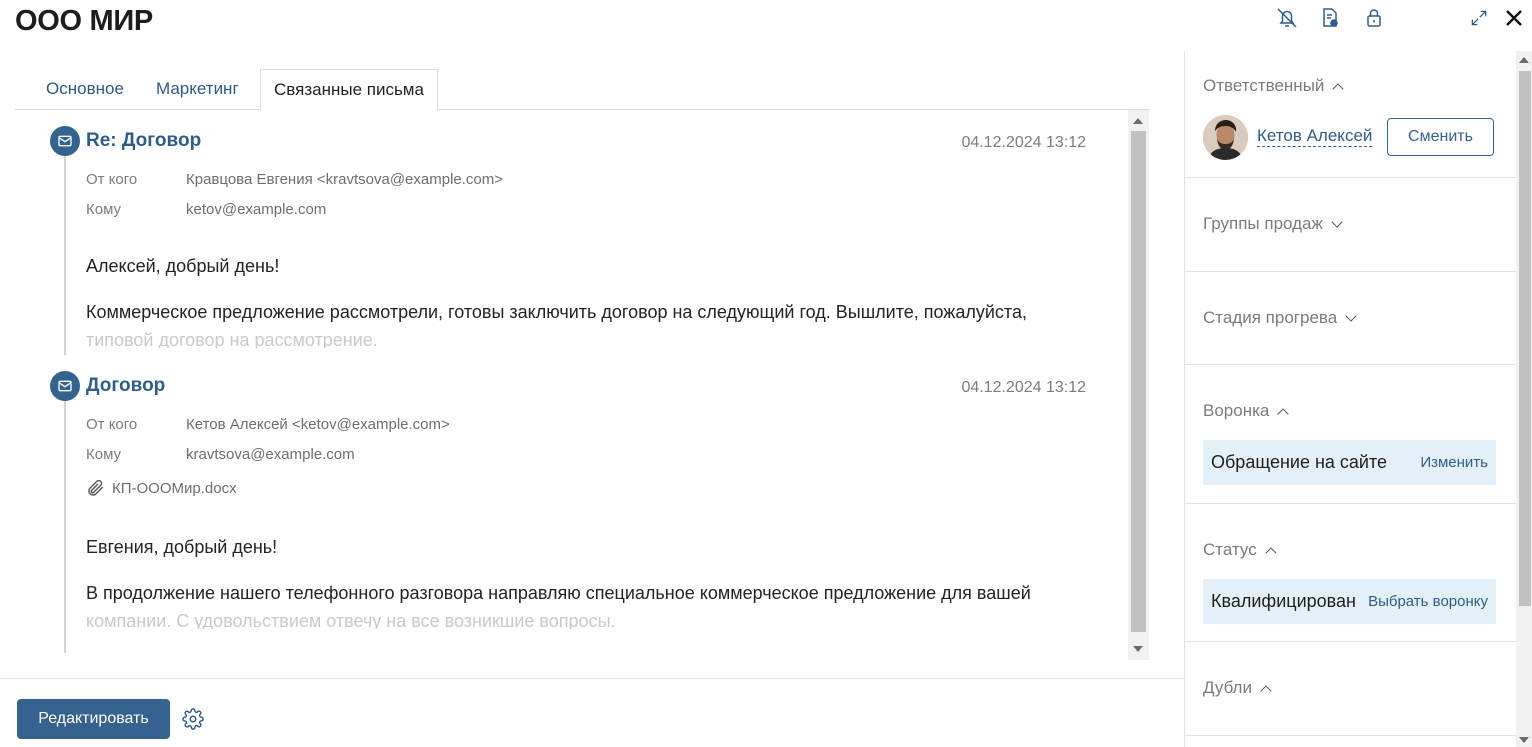  I want to click on warmup-stage-title: Стадия прогрева, so click(1270, 317).